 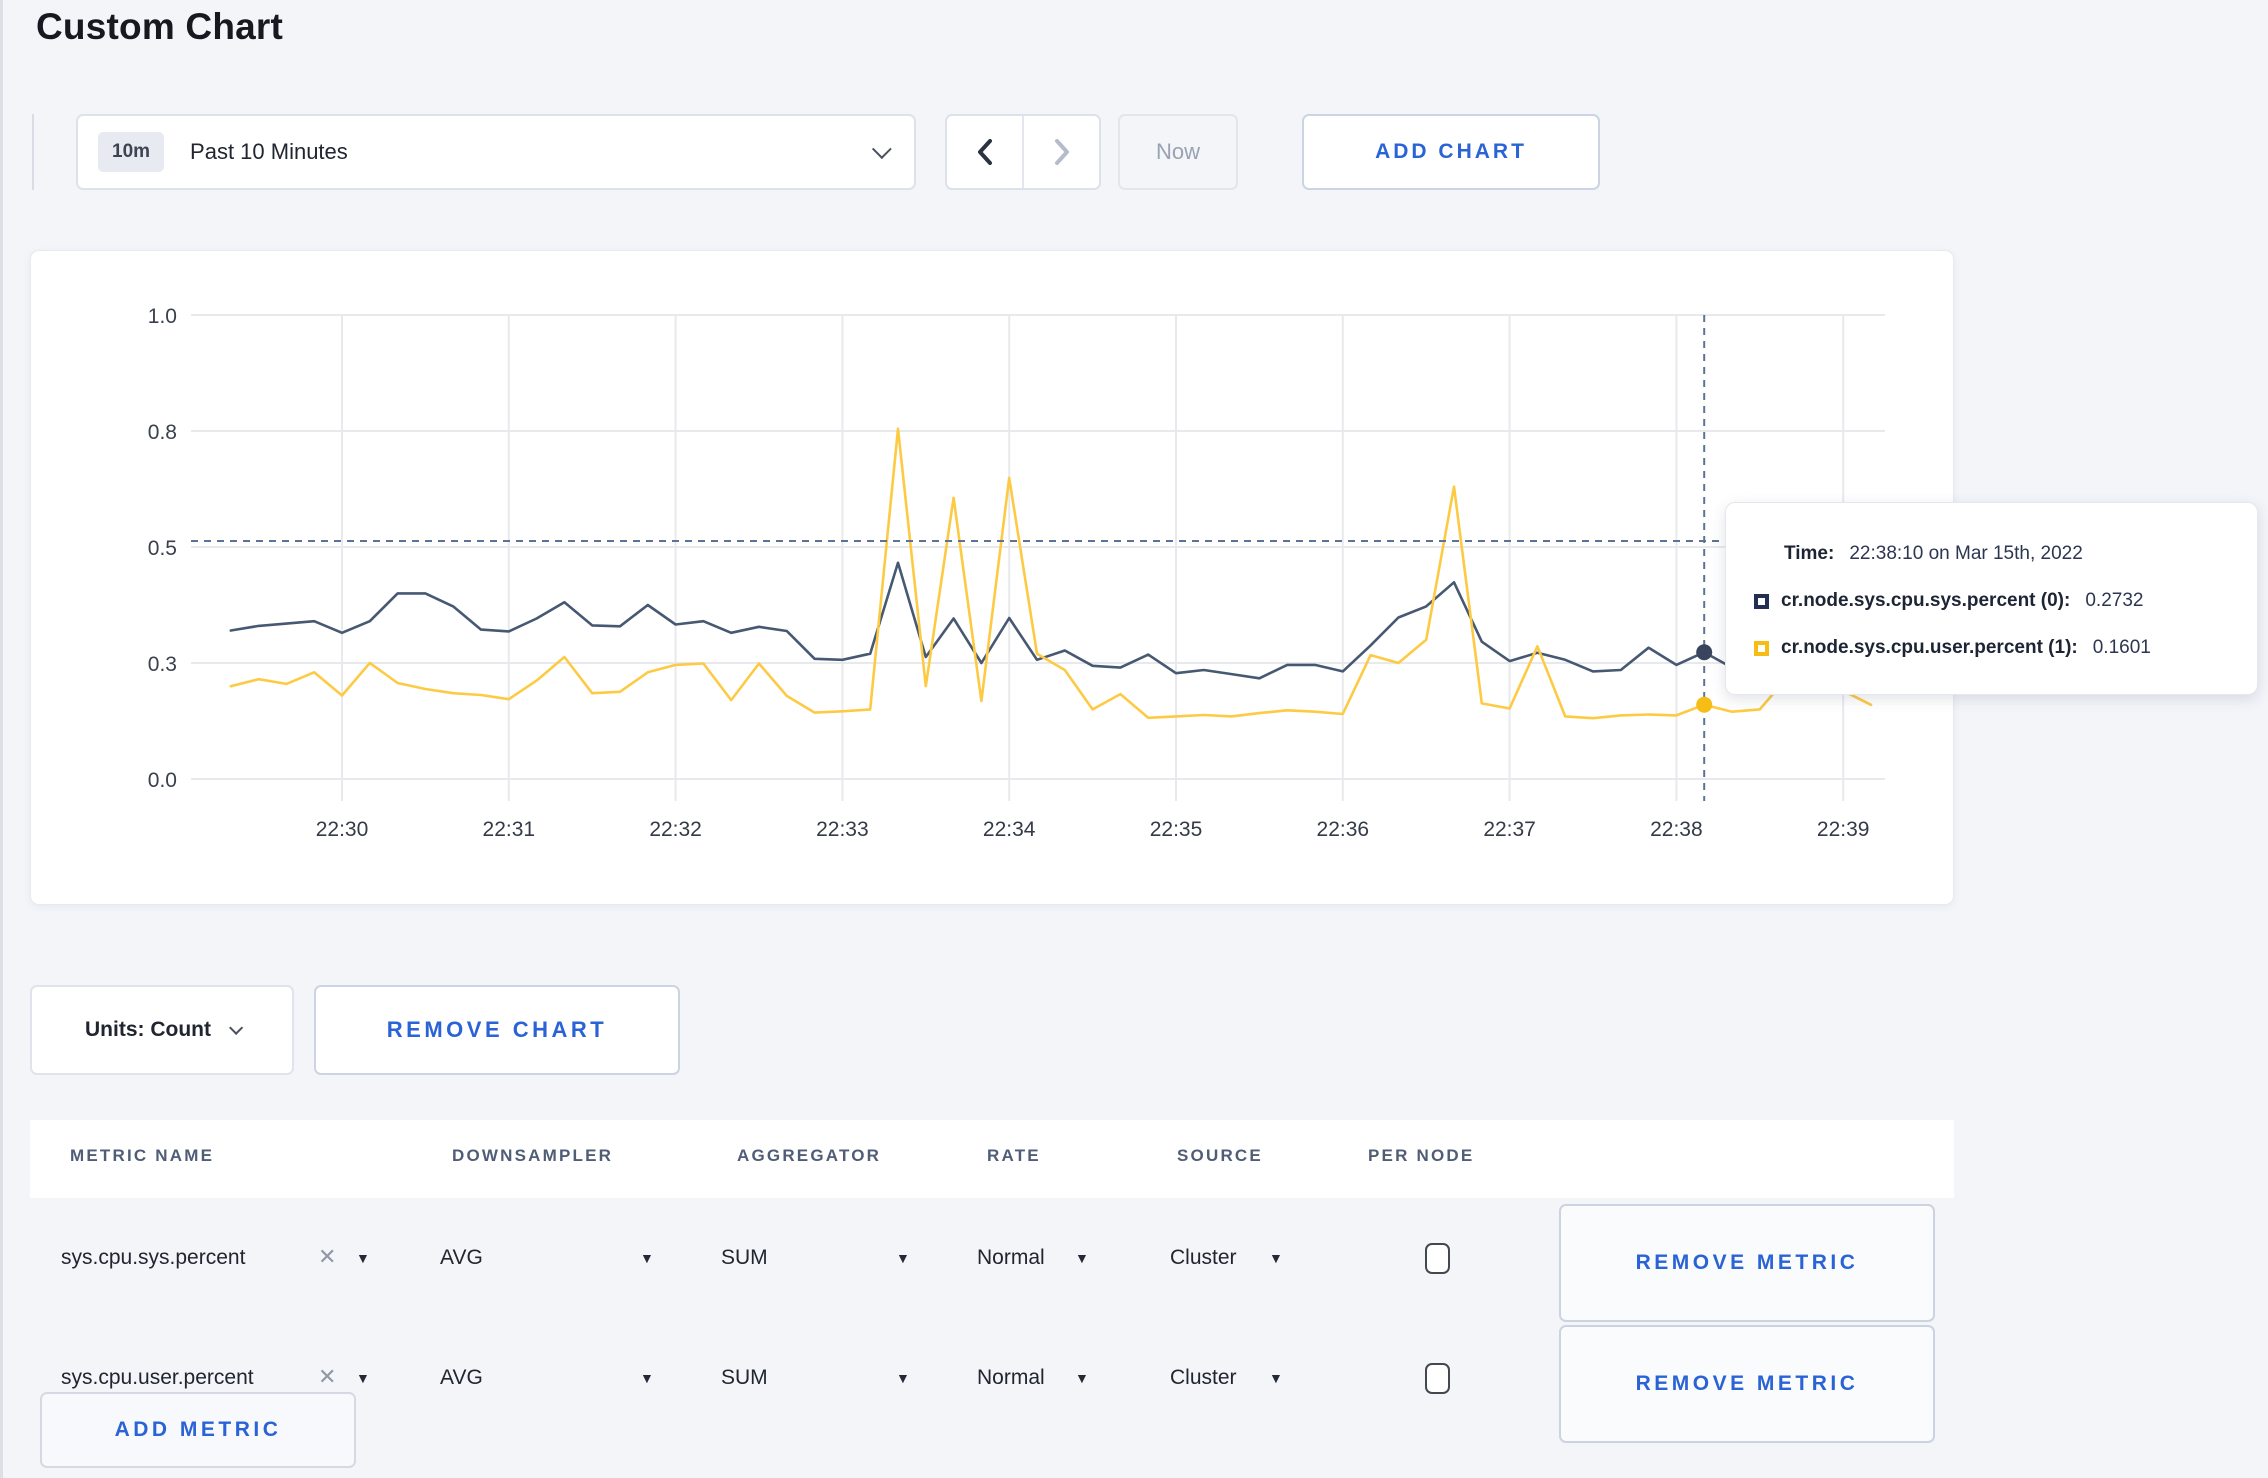 I want to click on svg-text: 22:31, so click(x=509, y=829).